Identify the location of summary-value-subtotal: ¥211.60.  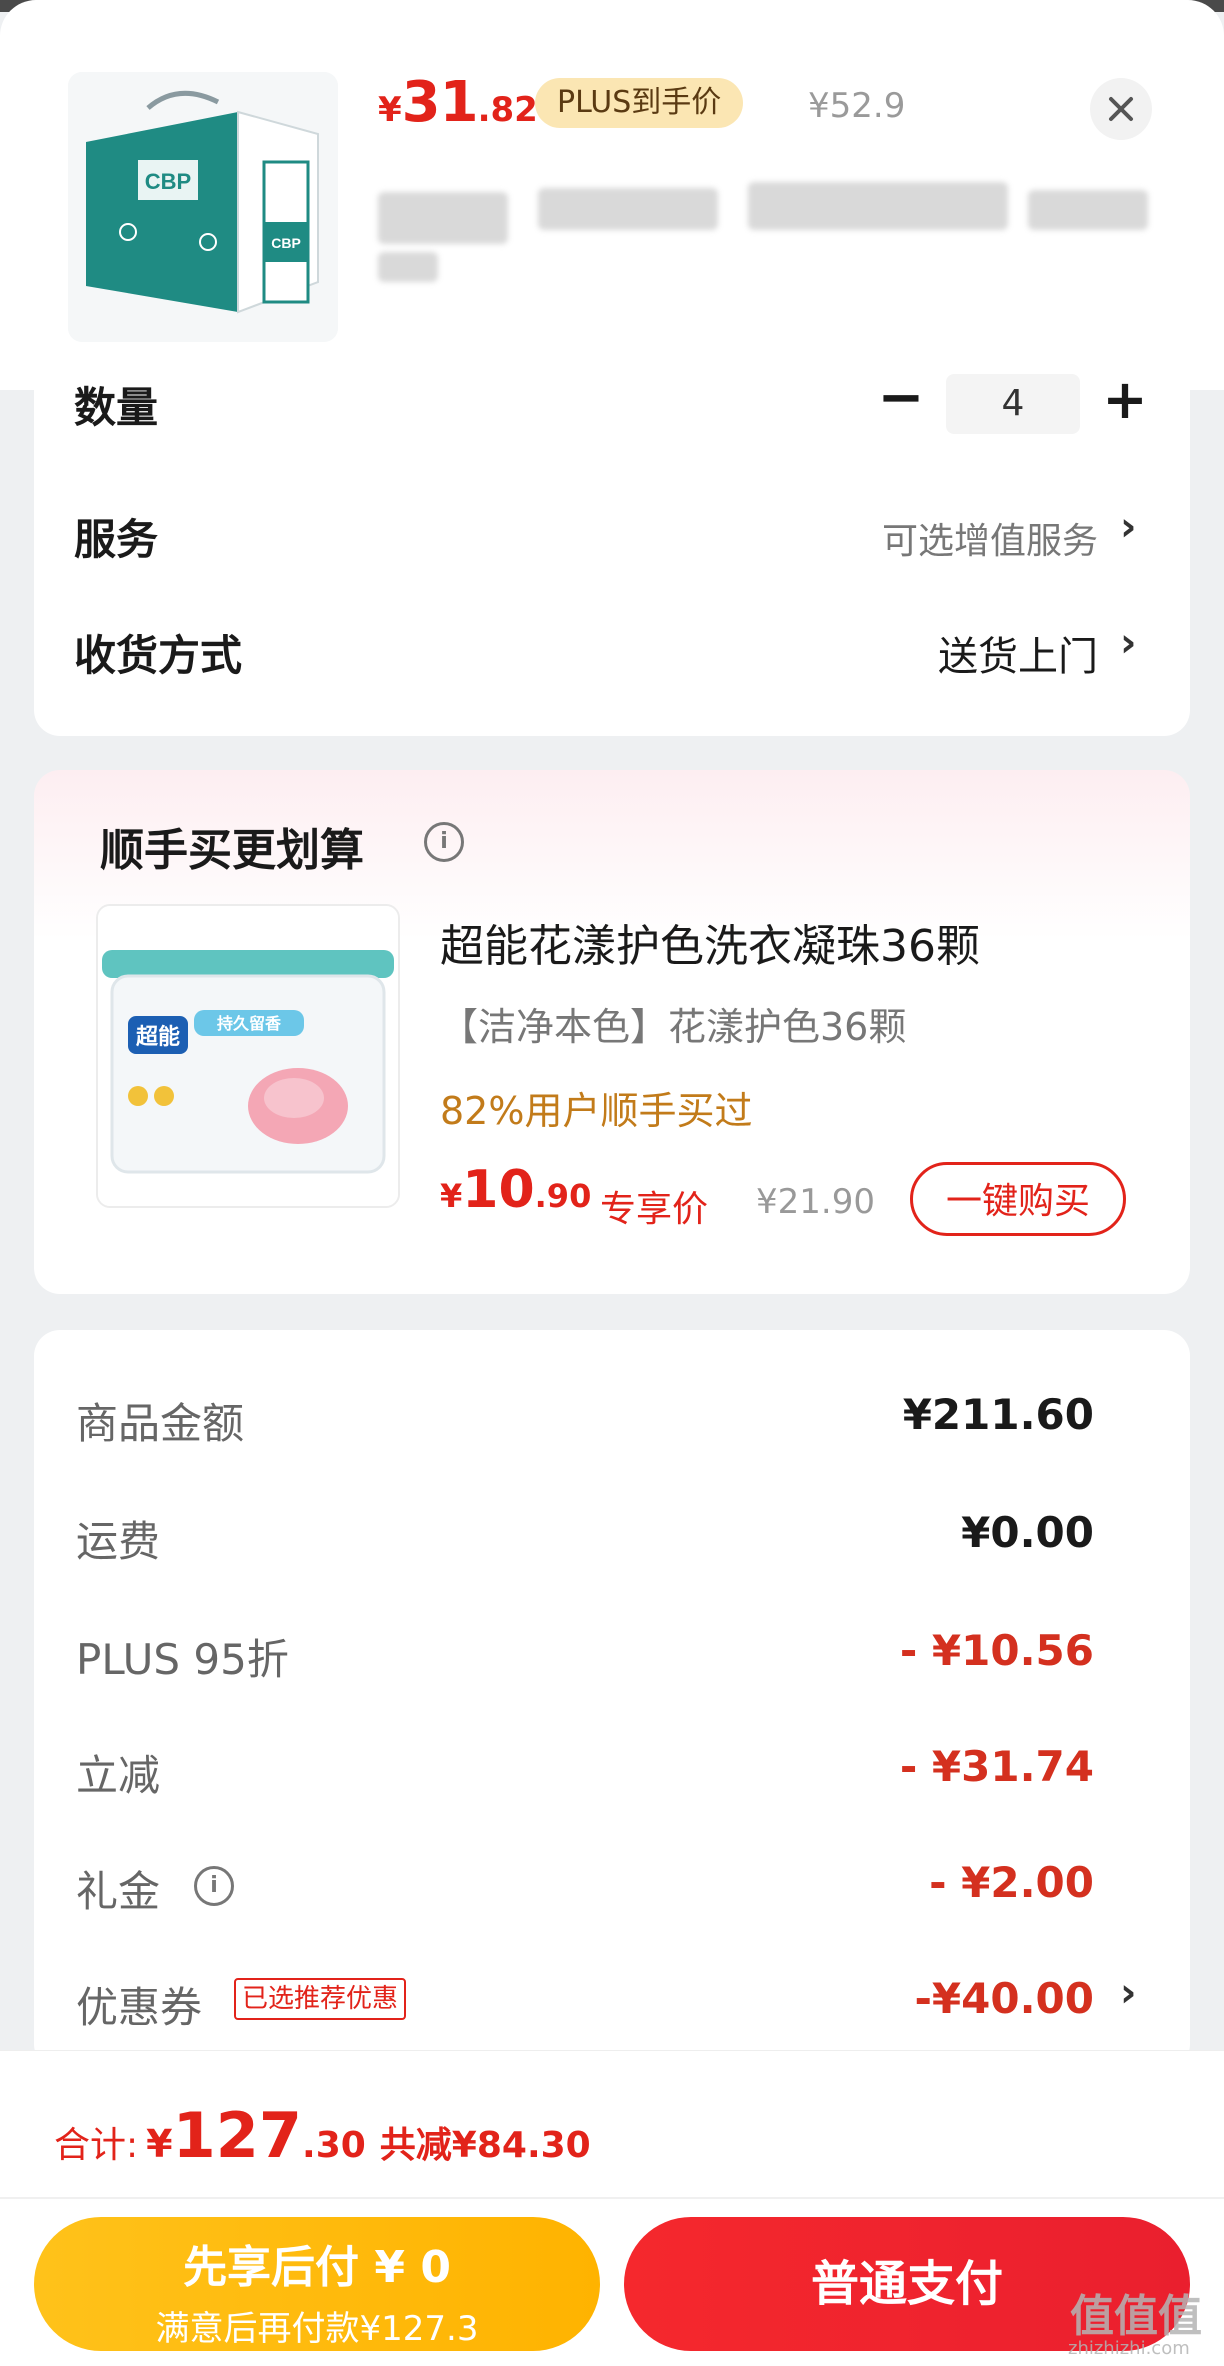
(998, 1414).